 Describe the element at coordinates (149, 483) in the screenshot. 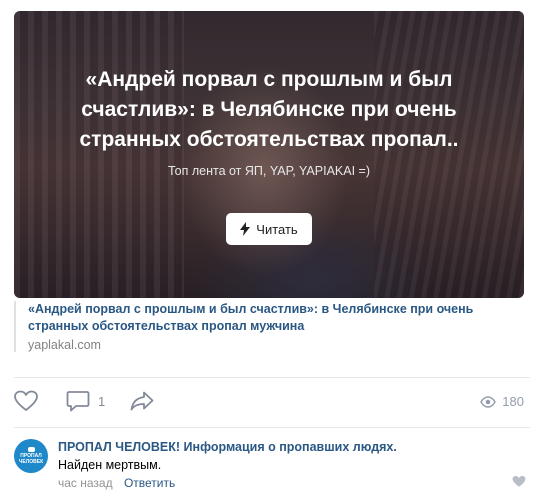

I see `reply-link: Ответить` at that location.